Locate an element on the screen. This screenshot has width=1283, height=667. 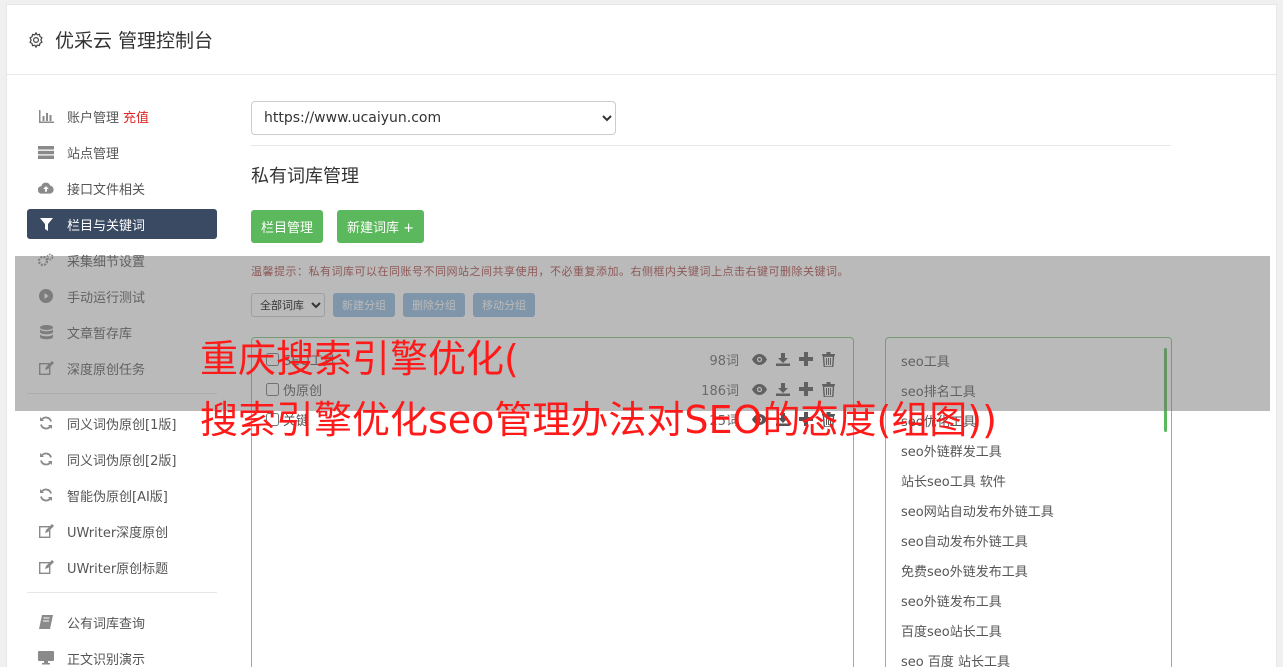
sidebar-item-c0: 公有词库查询 is located at coordinates (122, 622).